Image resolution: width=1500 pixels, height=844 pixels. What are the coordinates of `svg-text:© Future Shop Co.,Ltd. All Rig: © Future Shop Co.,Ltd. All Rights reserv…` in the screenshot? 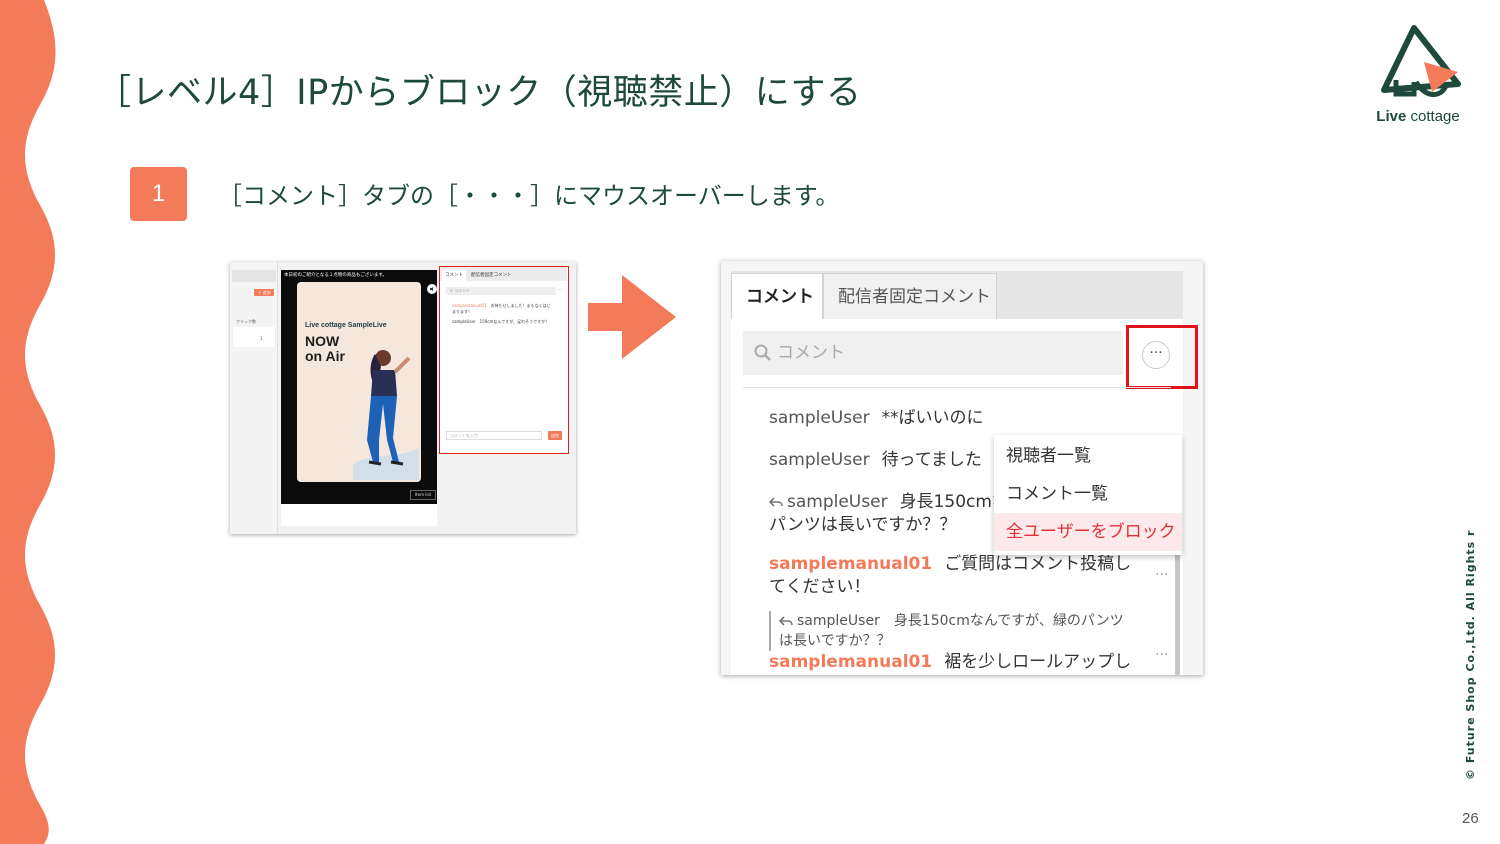 It's located at (1470, 655).